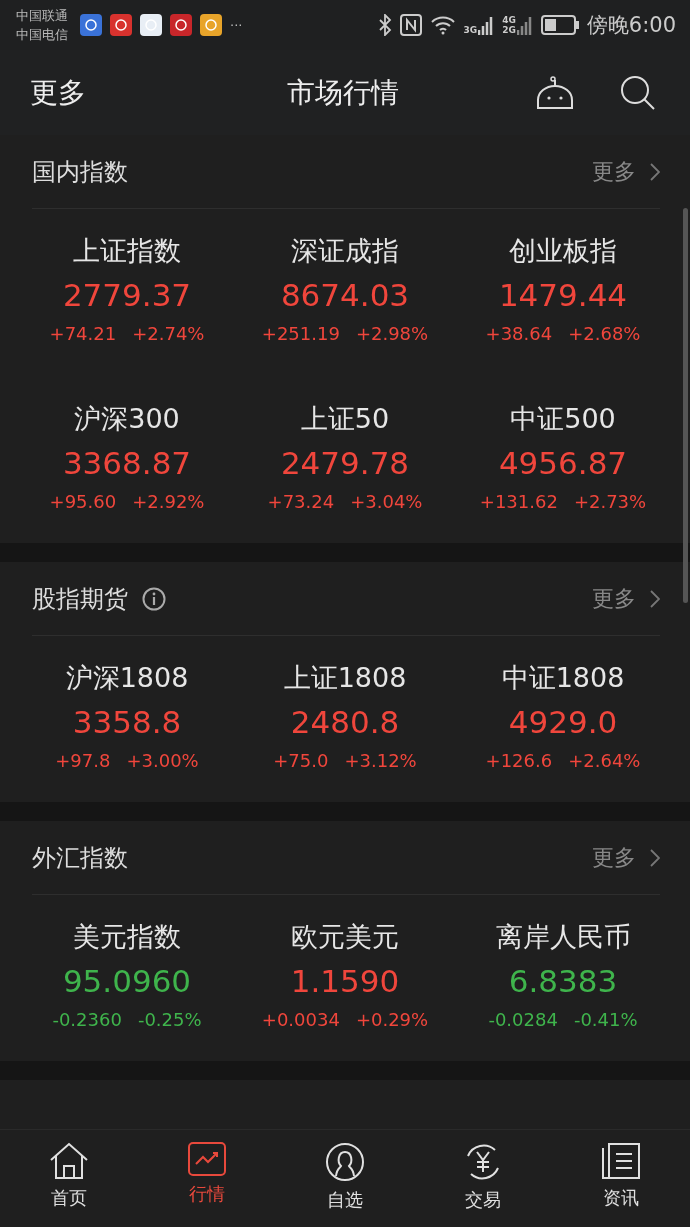  Describe the element at coordinates (300, 334) in the screenshot. I see `change-value: +251.19` at that location.